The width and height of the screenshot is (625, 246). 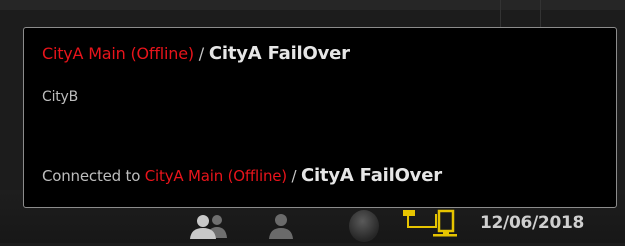 What do you see at coordinates (93, 176) in the screenshot?
I see `connected-to-label: Connected to` at bounding box center [93, 176].